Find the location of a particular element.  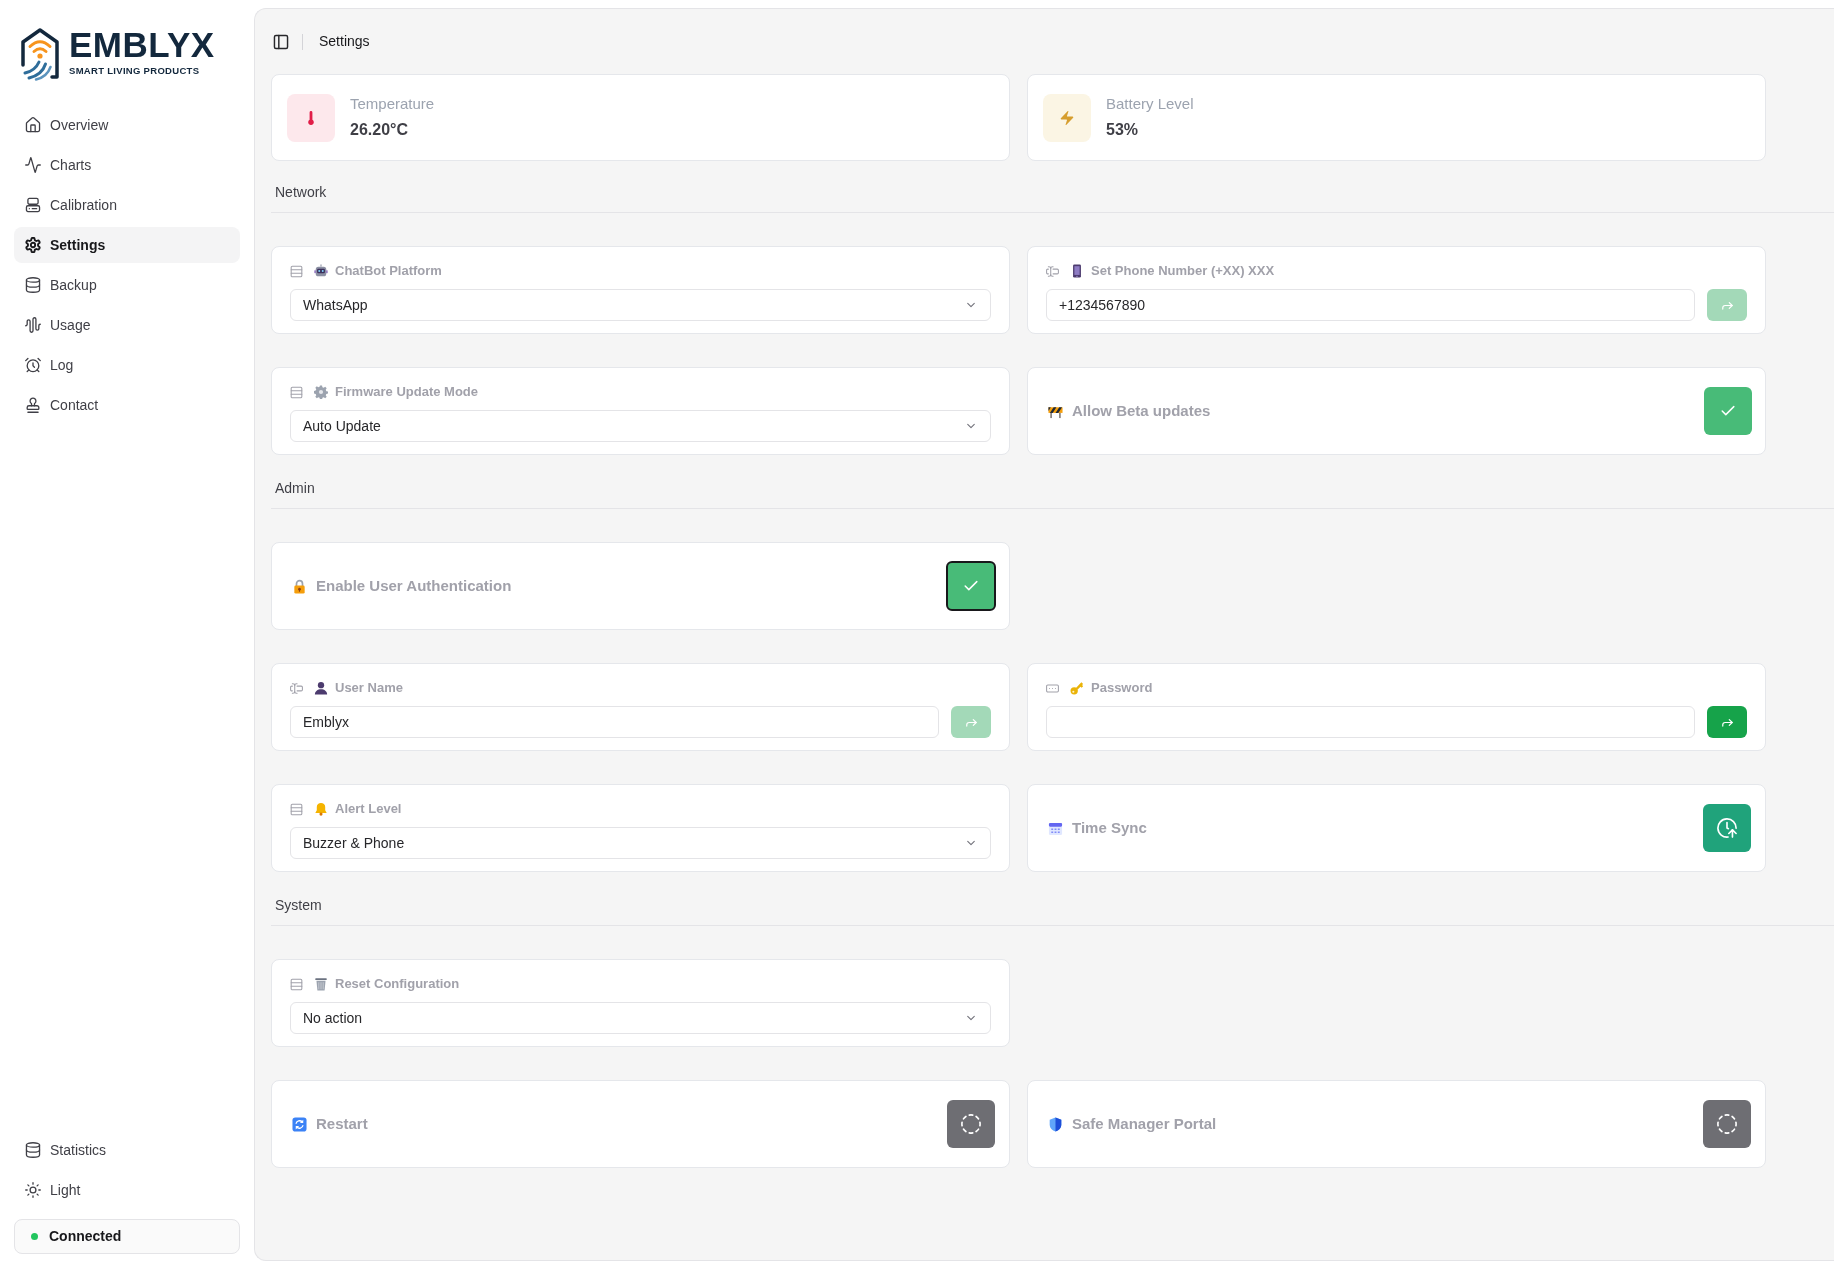

sun-icon is located at coordinates (33, 1190).